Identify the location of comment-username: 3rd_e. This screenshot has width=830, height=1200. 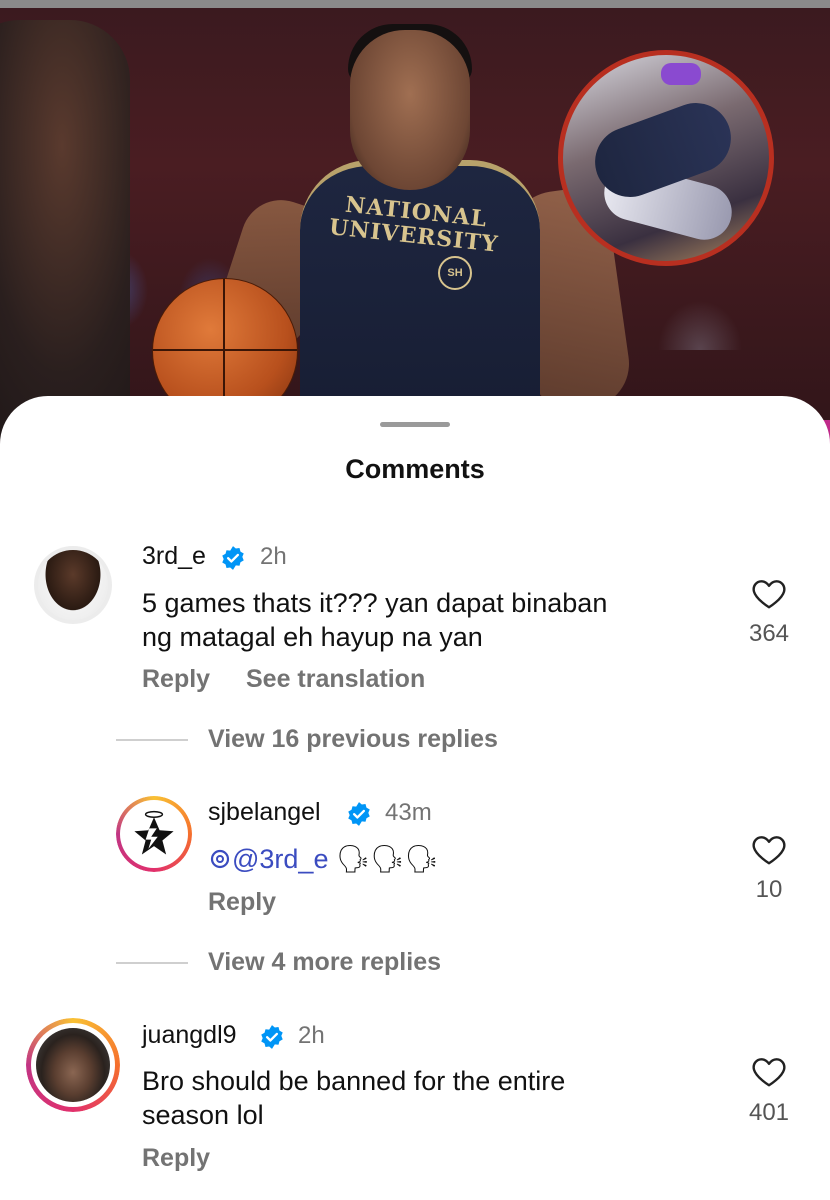
(174, 556).